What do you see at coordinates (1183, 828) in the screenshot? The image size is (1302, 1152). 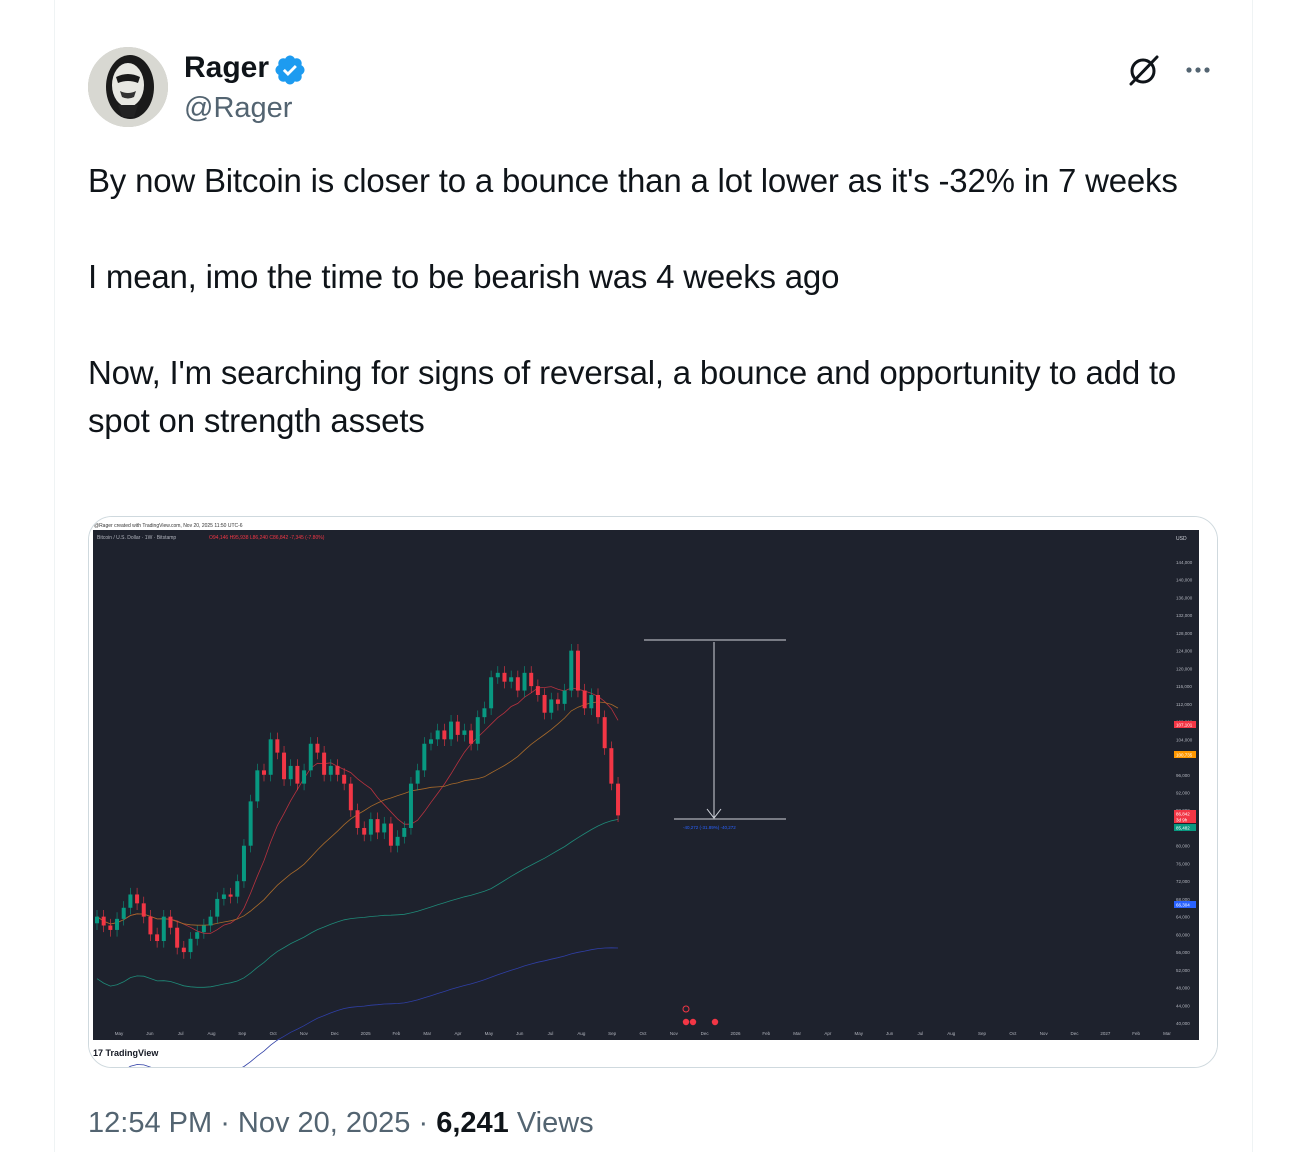 I see `price-label: 85,482` at bounding box center [1183, 828].